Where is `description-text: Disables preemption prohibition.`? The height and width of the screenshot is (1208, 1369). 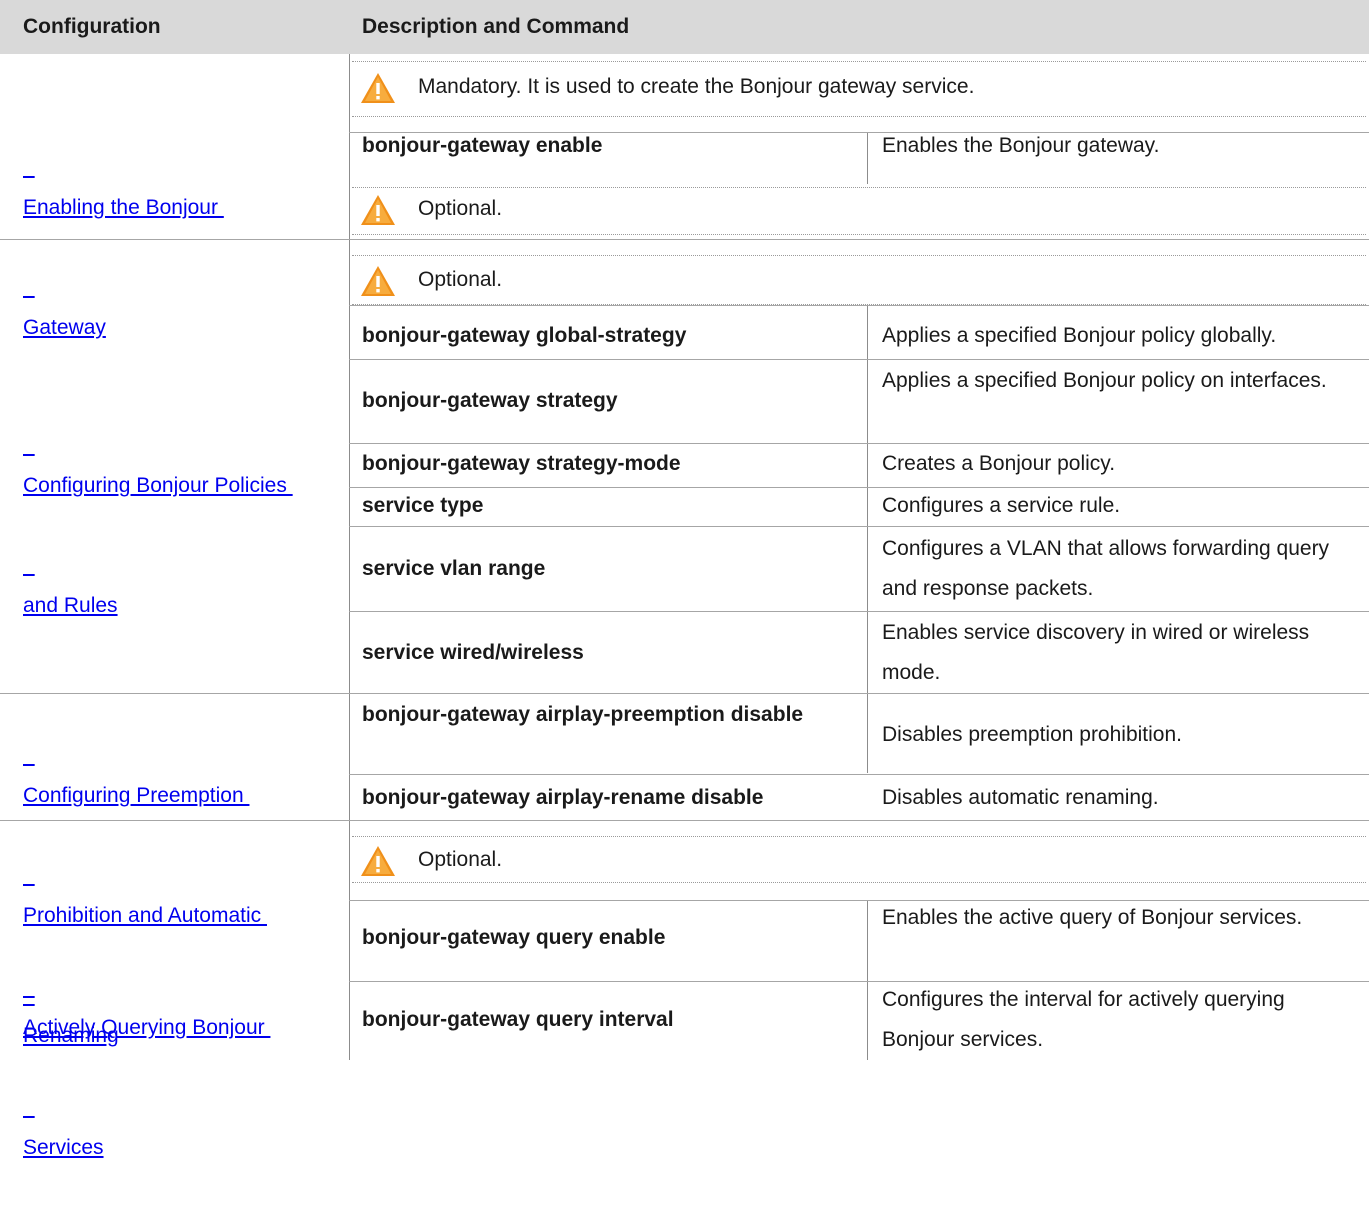 description-text: Disables preemption prohibition. is located at coordinates (1032, 734).